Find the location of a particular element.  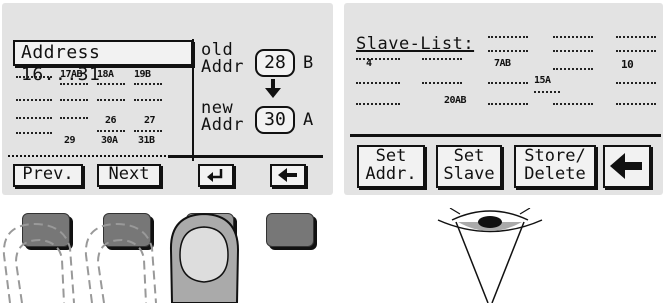

new-address-suffix: A is located at coordinates (308, 120).